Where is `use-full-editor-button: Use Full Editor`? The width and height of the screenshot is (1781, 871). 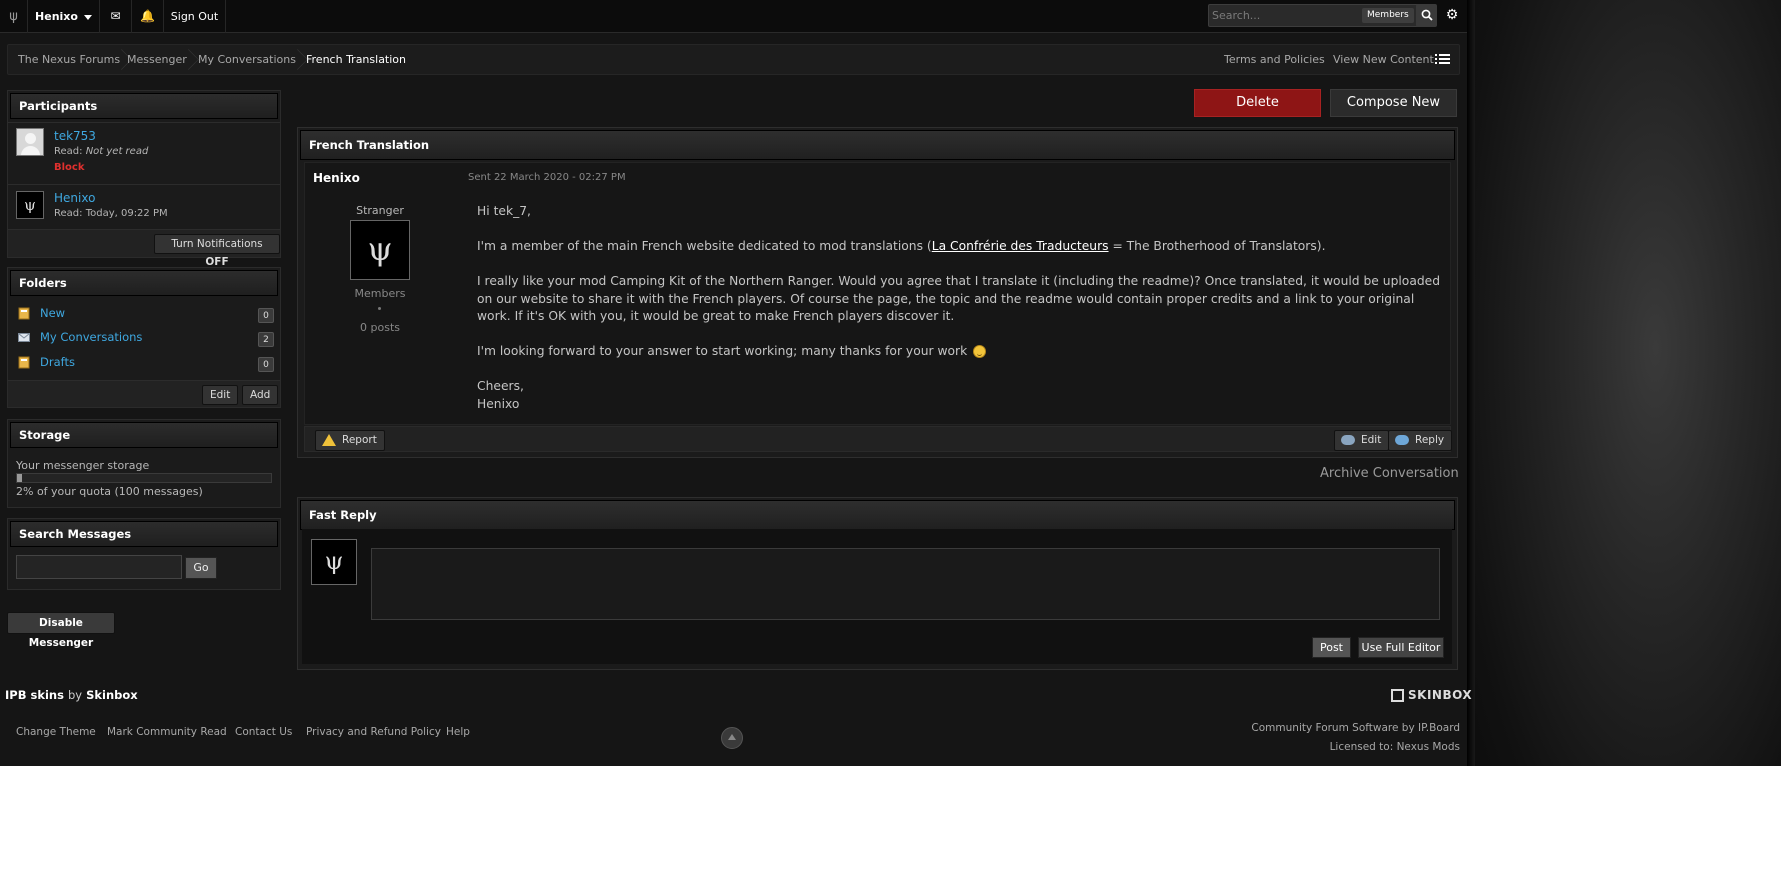
use-full-editor-button: Use Full Editor is located at coordinates (1401, 647).